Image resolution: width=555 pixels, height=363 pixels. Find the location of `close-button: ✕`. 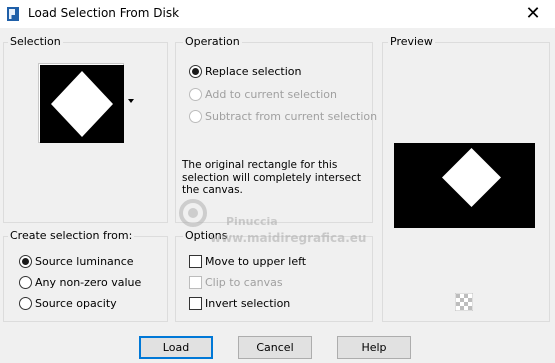

close-button: ✕ is located at coordinates (533, 14).